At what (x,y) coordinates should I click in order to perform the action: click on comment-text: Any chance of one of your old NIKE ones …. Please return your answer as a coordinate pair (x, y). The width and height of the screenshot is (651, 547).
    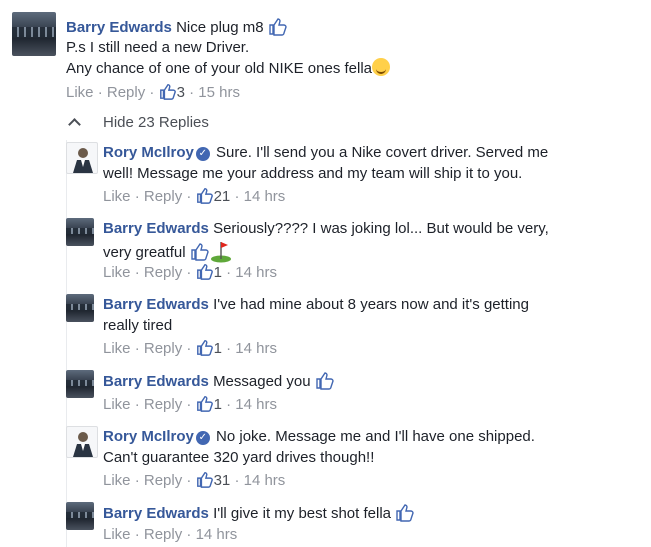
    Looking at the image, I should click on (219, 68).